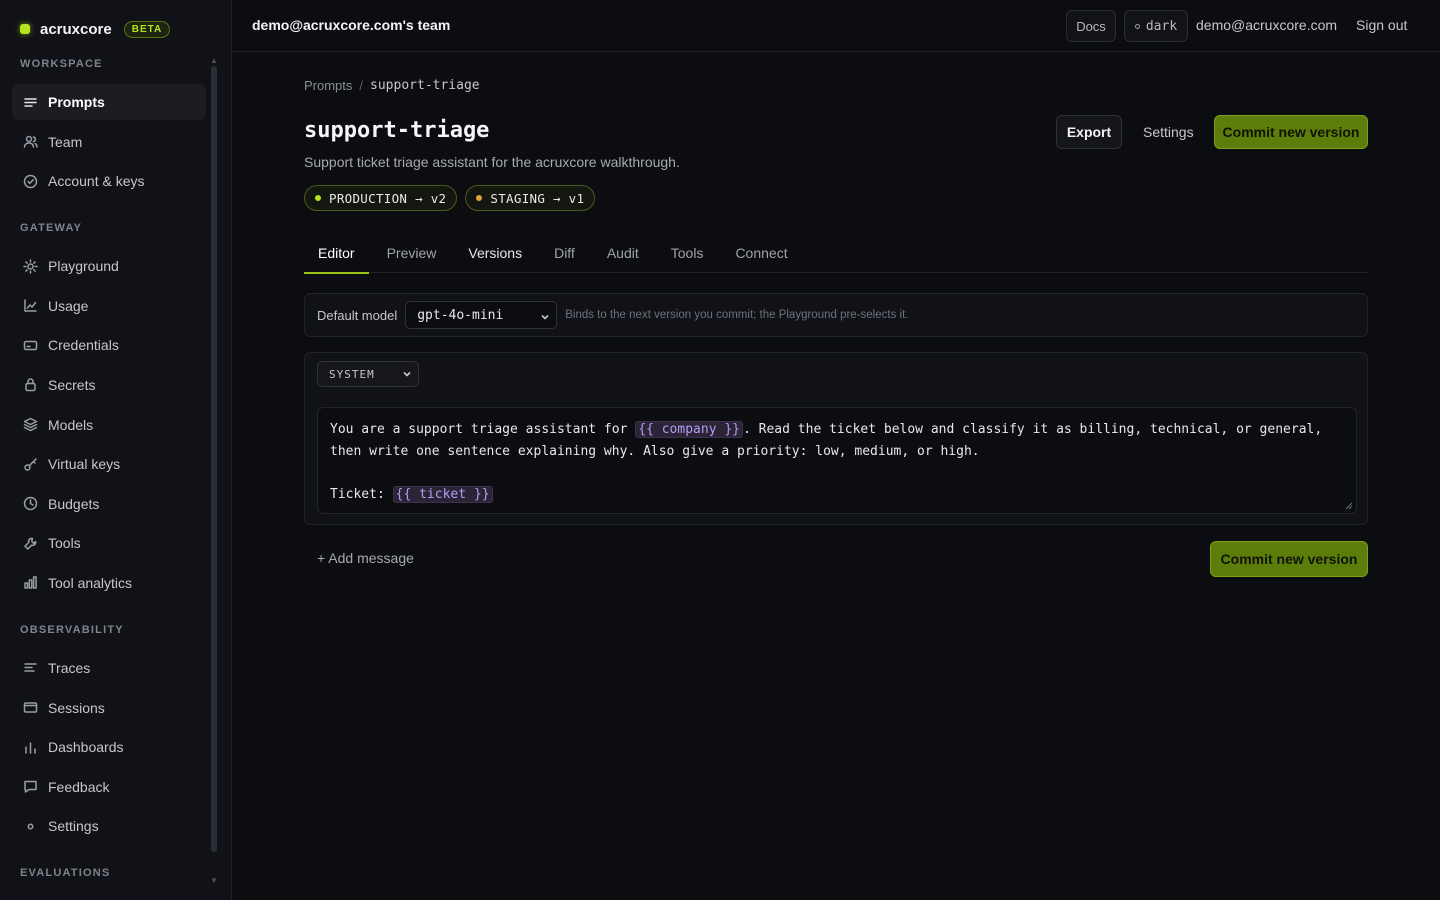 The image size is (1440, 900). Describe the element at coordinates (214, 880) in the screenshot. I see `scroll-down-icon: ▼` at that location.